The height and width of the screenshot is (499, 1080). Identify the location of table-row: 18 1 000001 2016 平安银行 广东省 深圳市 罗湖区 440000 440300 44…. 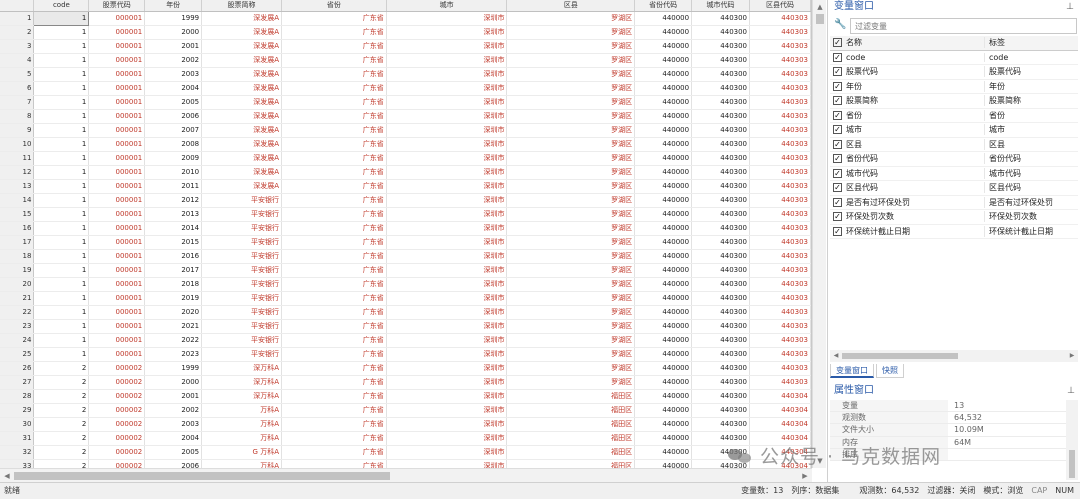
(405, 256).